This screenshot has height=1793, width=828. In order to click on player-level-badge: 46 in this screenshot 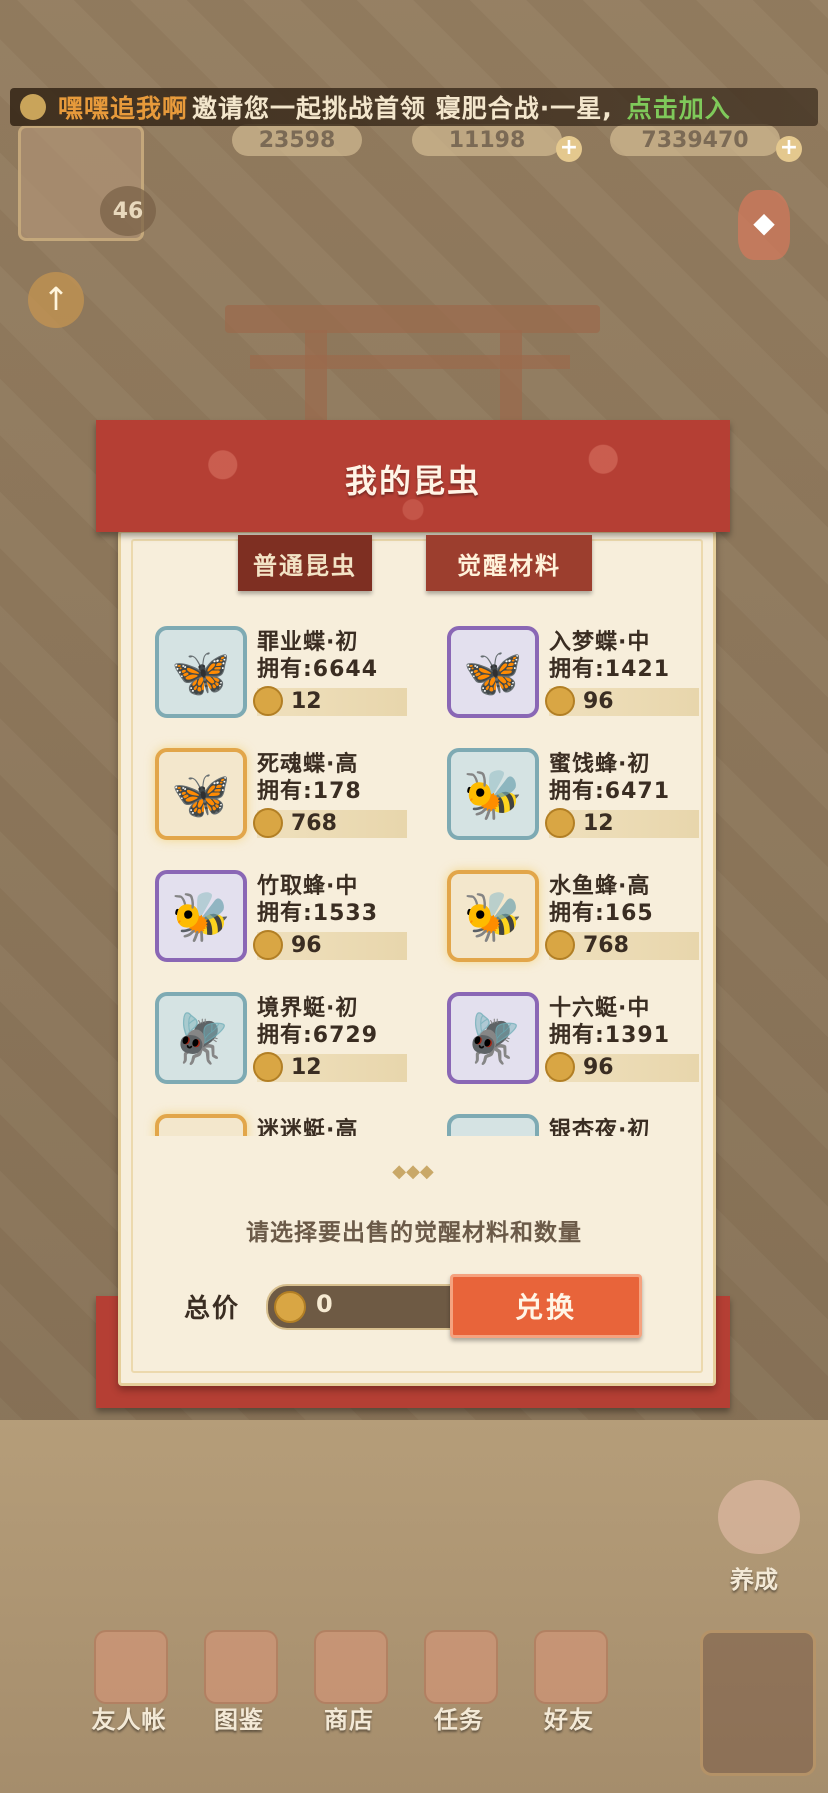, I will do `click(128, 211)`.